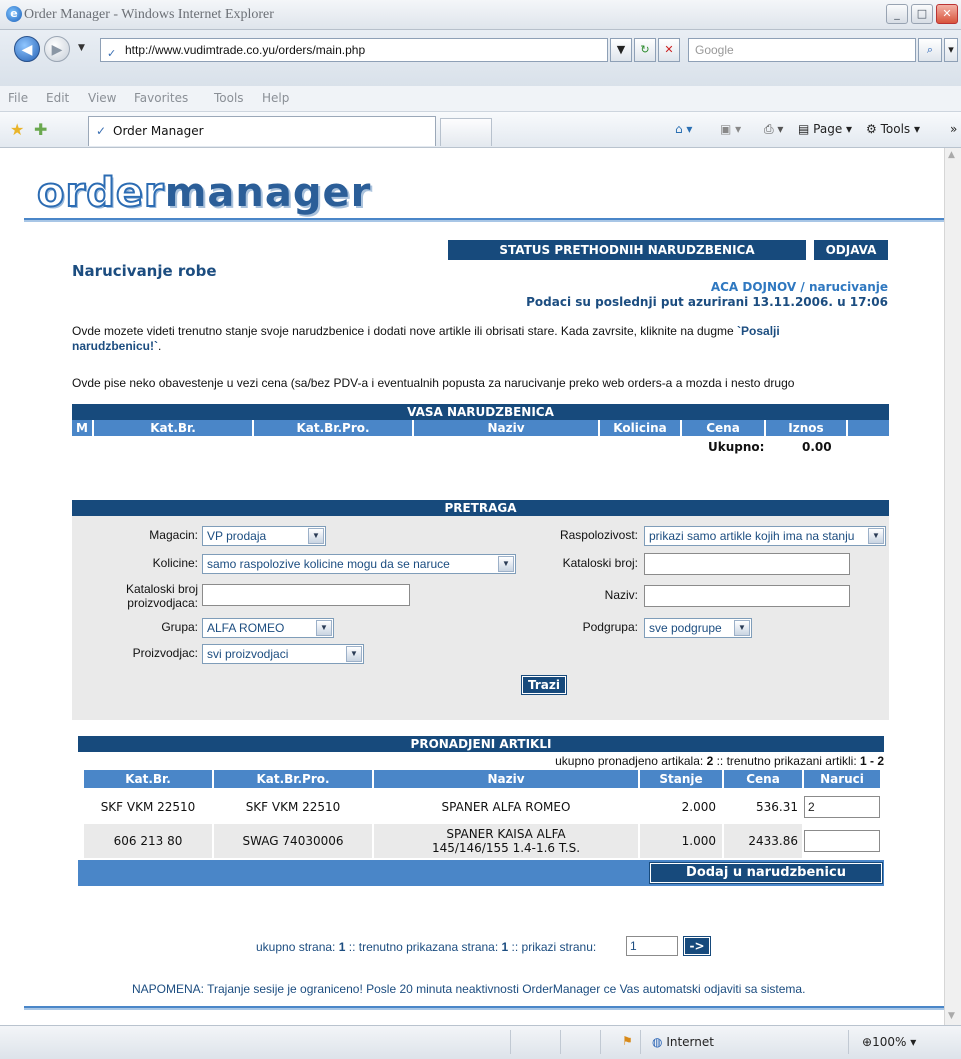 This screenshot has height=1059, width=961. Describe the element at coordinates (747, 596) in the screenshot. I see `naziv-input` at that location.